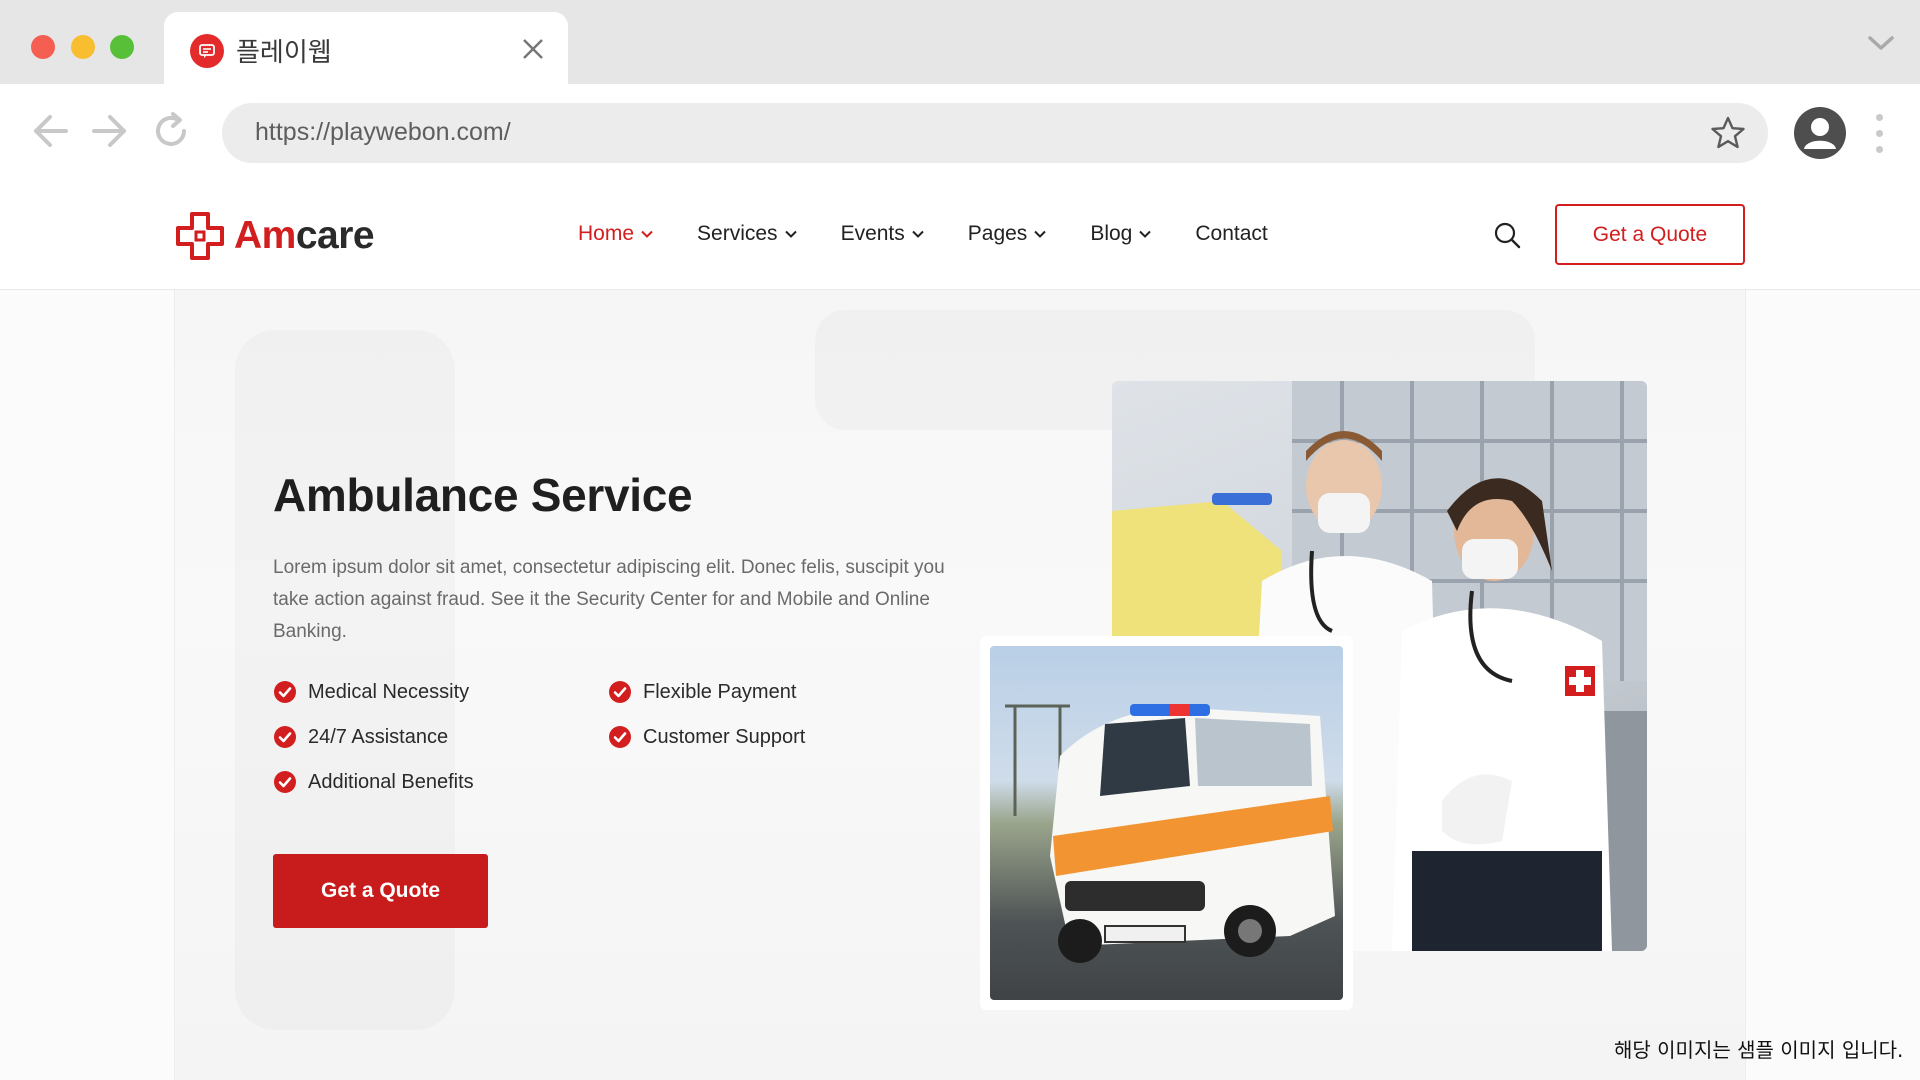 The height and width of the screenshot is (1080, 1920). Describe the element at coordinates (207, 51) in the screenshot. I see `site-favicon-icon` at that location.